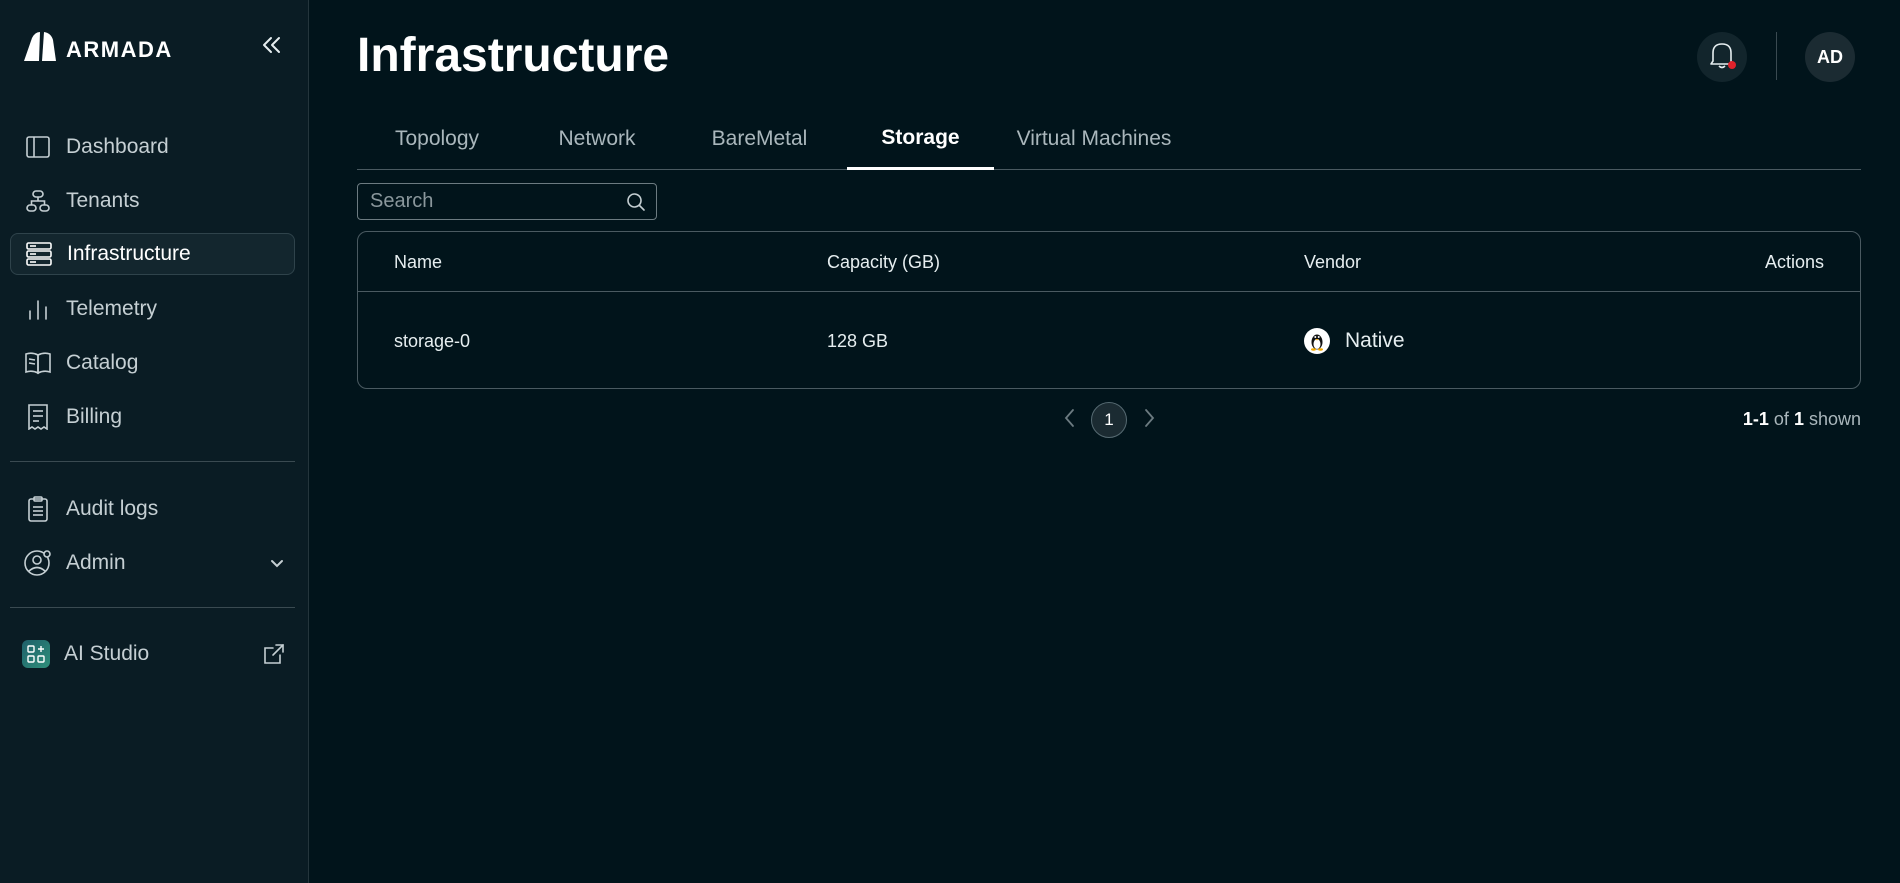 This screenshot has height=883, width=1900. Describe the element at coordinates (96, 562) in the screenshot. I see `sidebar-item-label: Admin` at that location.